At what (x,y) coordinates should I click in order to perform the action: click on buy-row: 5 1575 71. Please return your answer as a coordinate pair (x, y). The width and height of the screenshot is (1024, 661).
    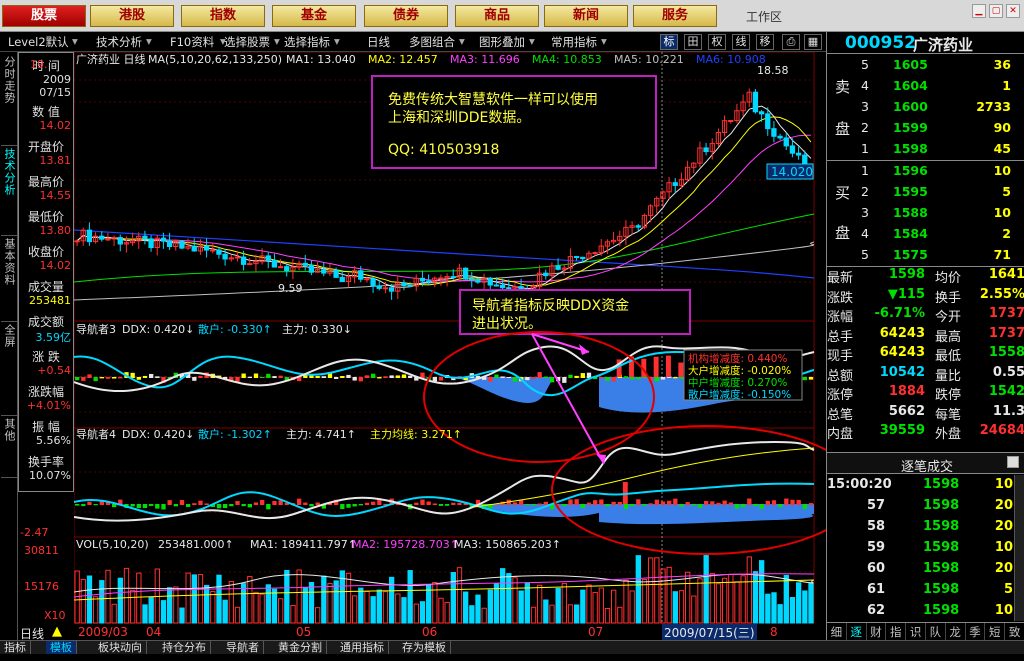
    Looking at the image, I should click on (925, 255).